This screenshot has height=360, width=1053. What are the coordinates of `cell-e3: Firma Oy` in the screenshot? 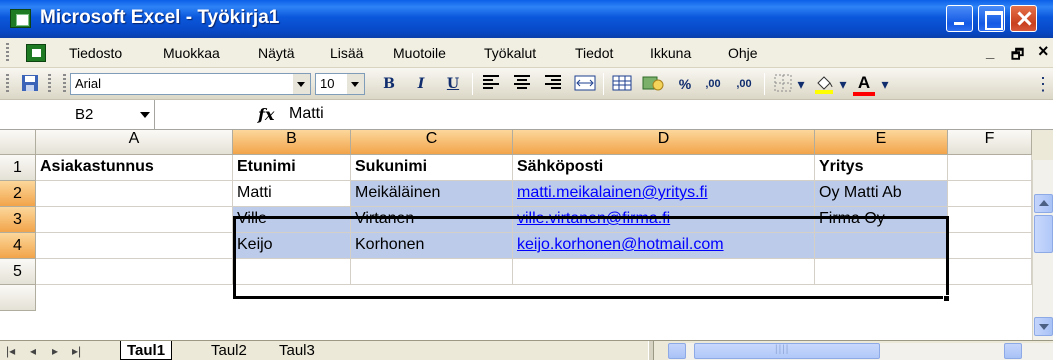 It's located at (881, 220).